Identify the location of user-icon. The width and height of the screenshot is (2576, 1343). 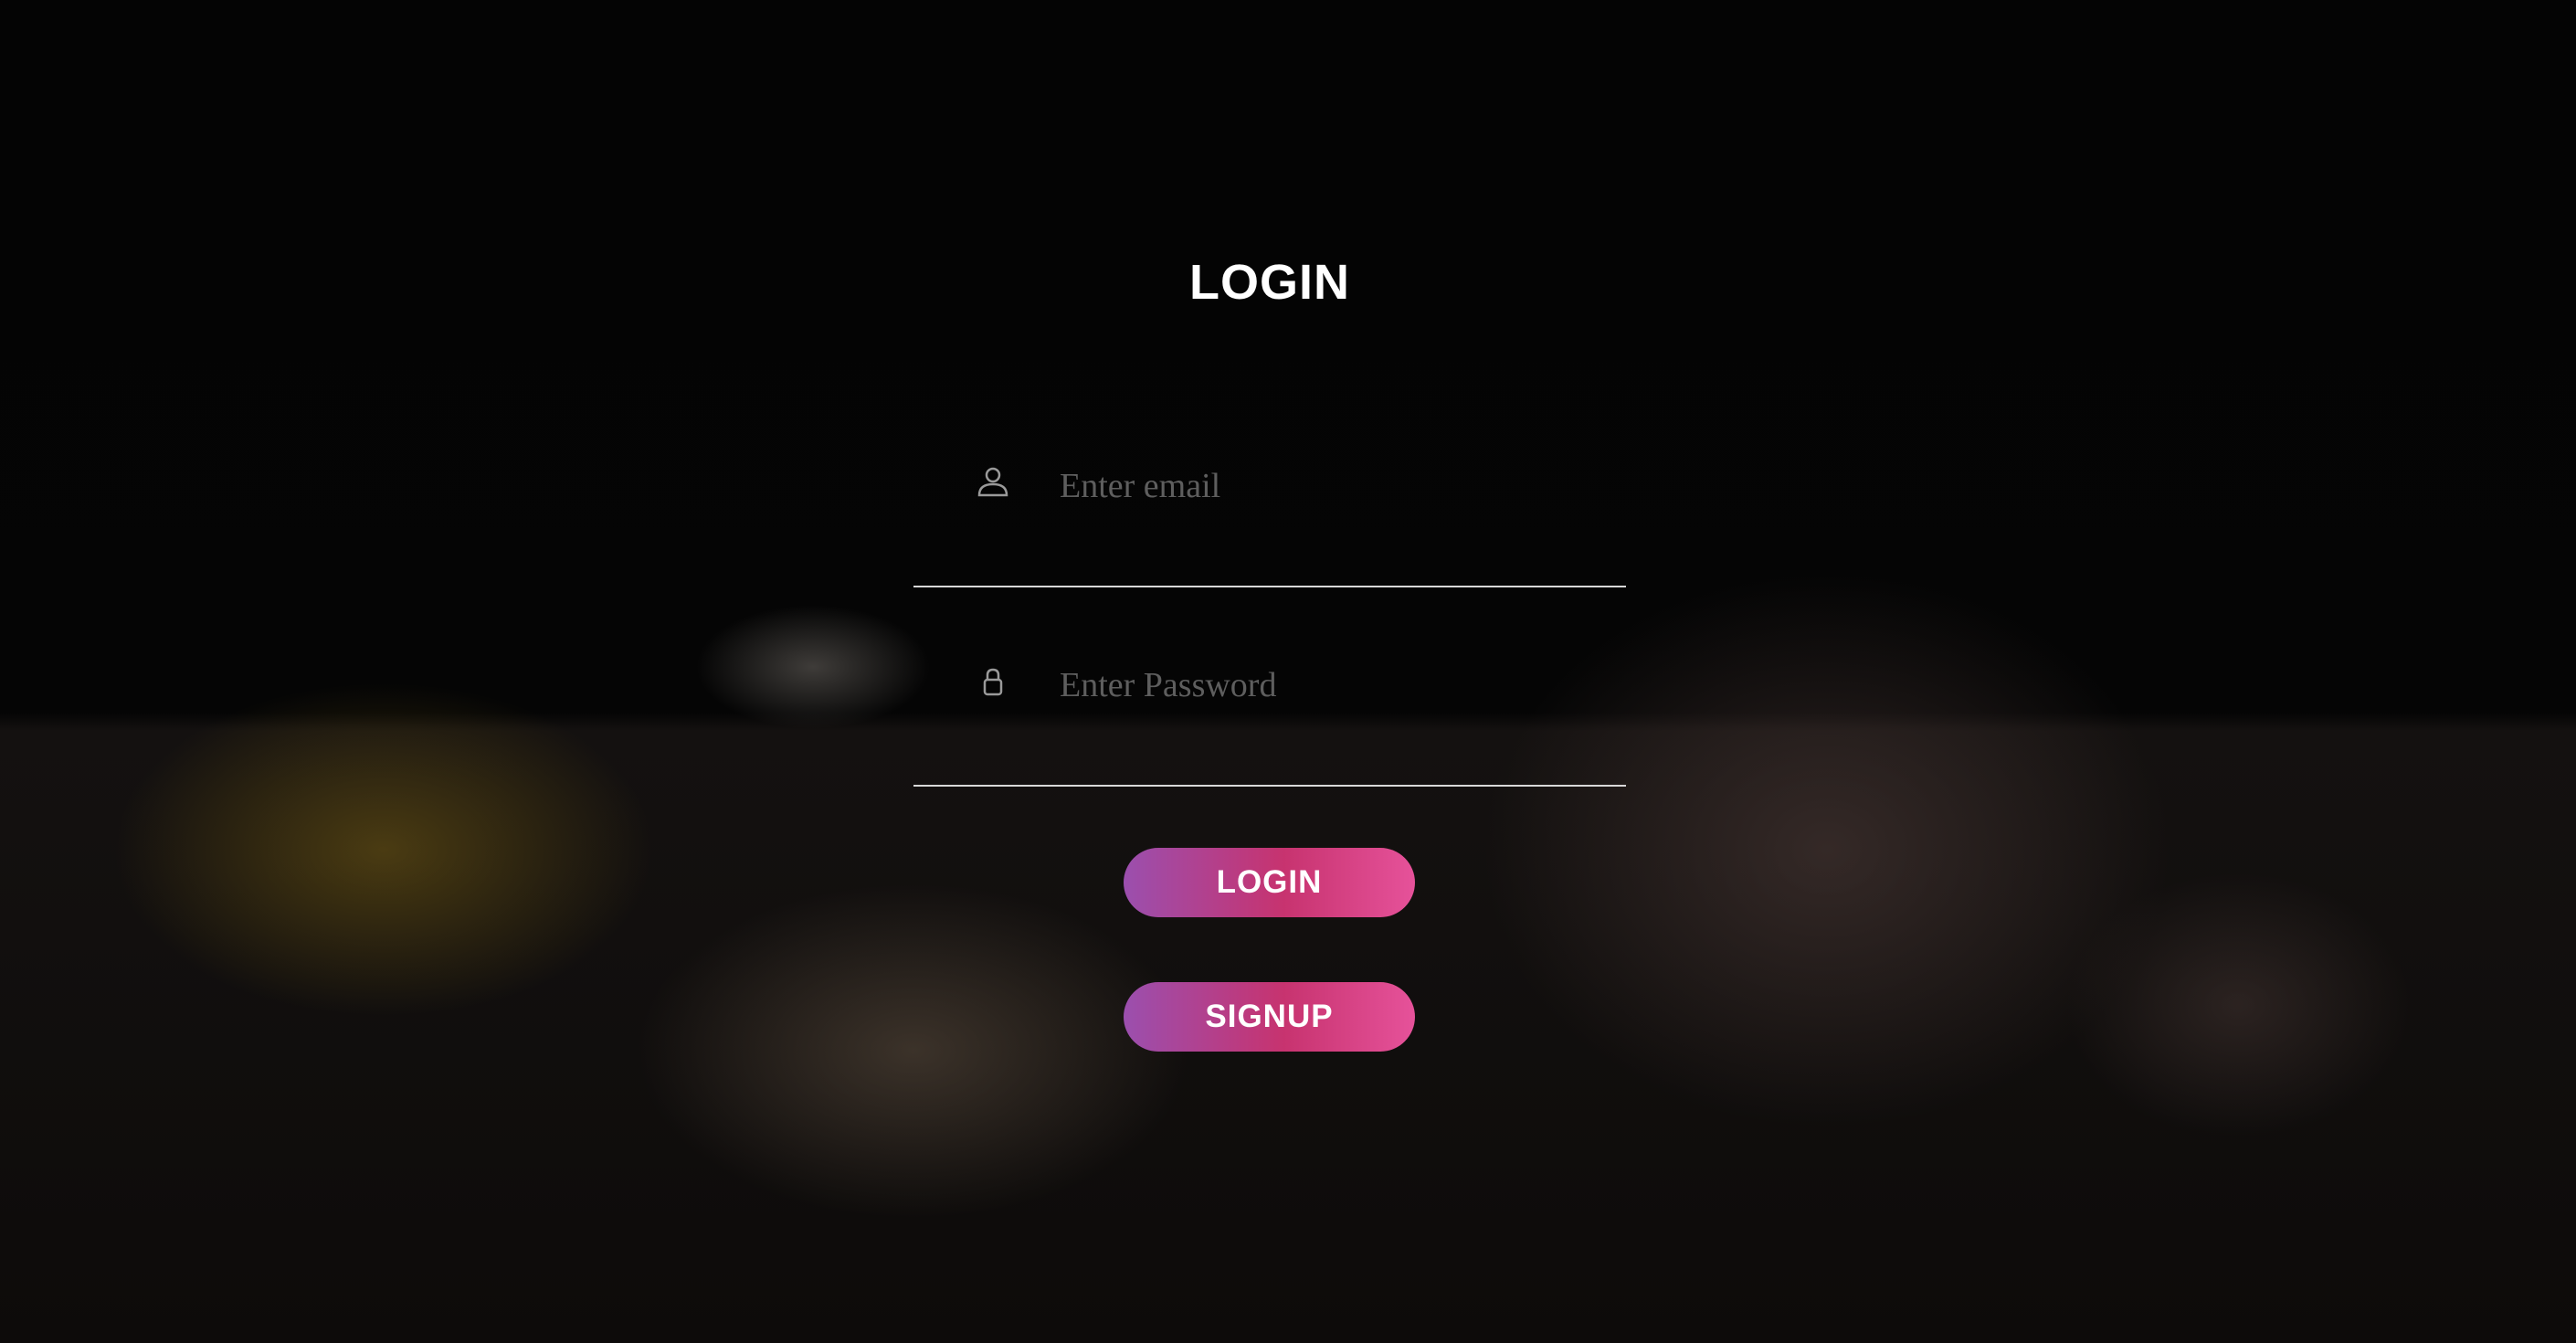
(993, 481).